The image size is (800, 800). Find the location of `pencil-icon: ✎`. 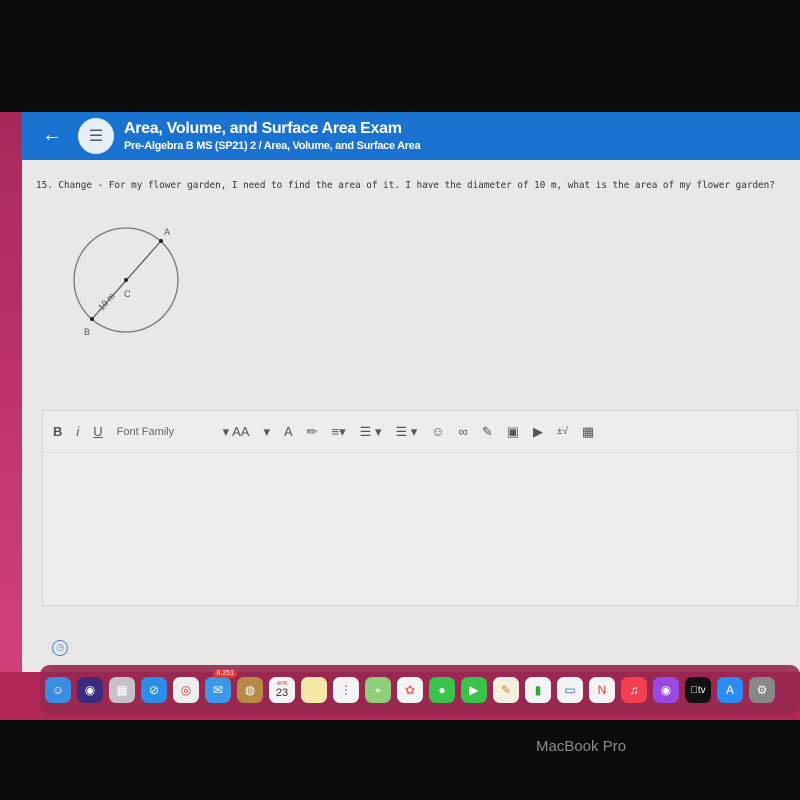

pencil-icon: ✎ is located at coordinates (487, 432).